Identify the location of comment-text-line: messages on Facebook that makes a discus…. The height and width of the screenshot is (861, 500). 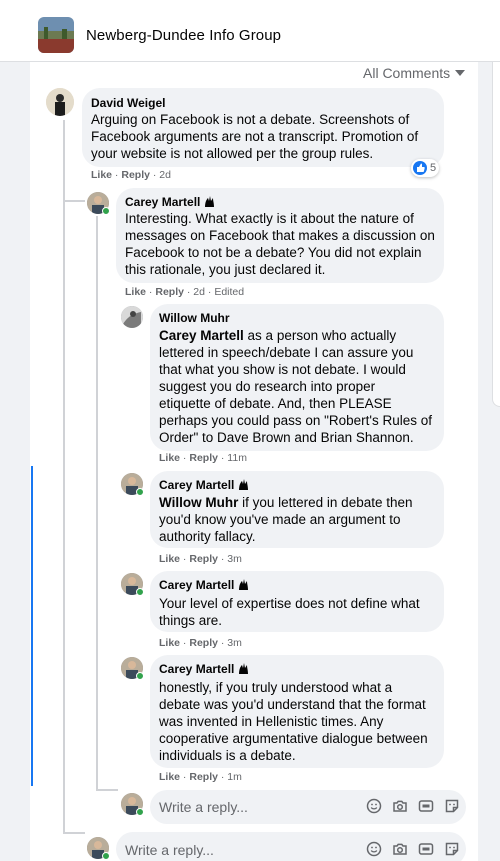
(280, 235).